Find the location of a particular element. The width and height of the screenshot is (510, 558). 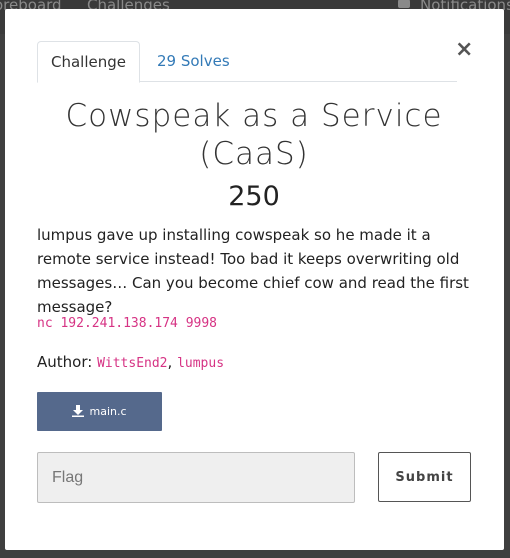

close-icon: × is located at coordinates (464, 49).